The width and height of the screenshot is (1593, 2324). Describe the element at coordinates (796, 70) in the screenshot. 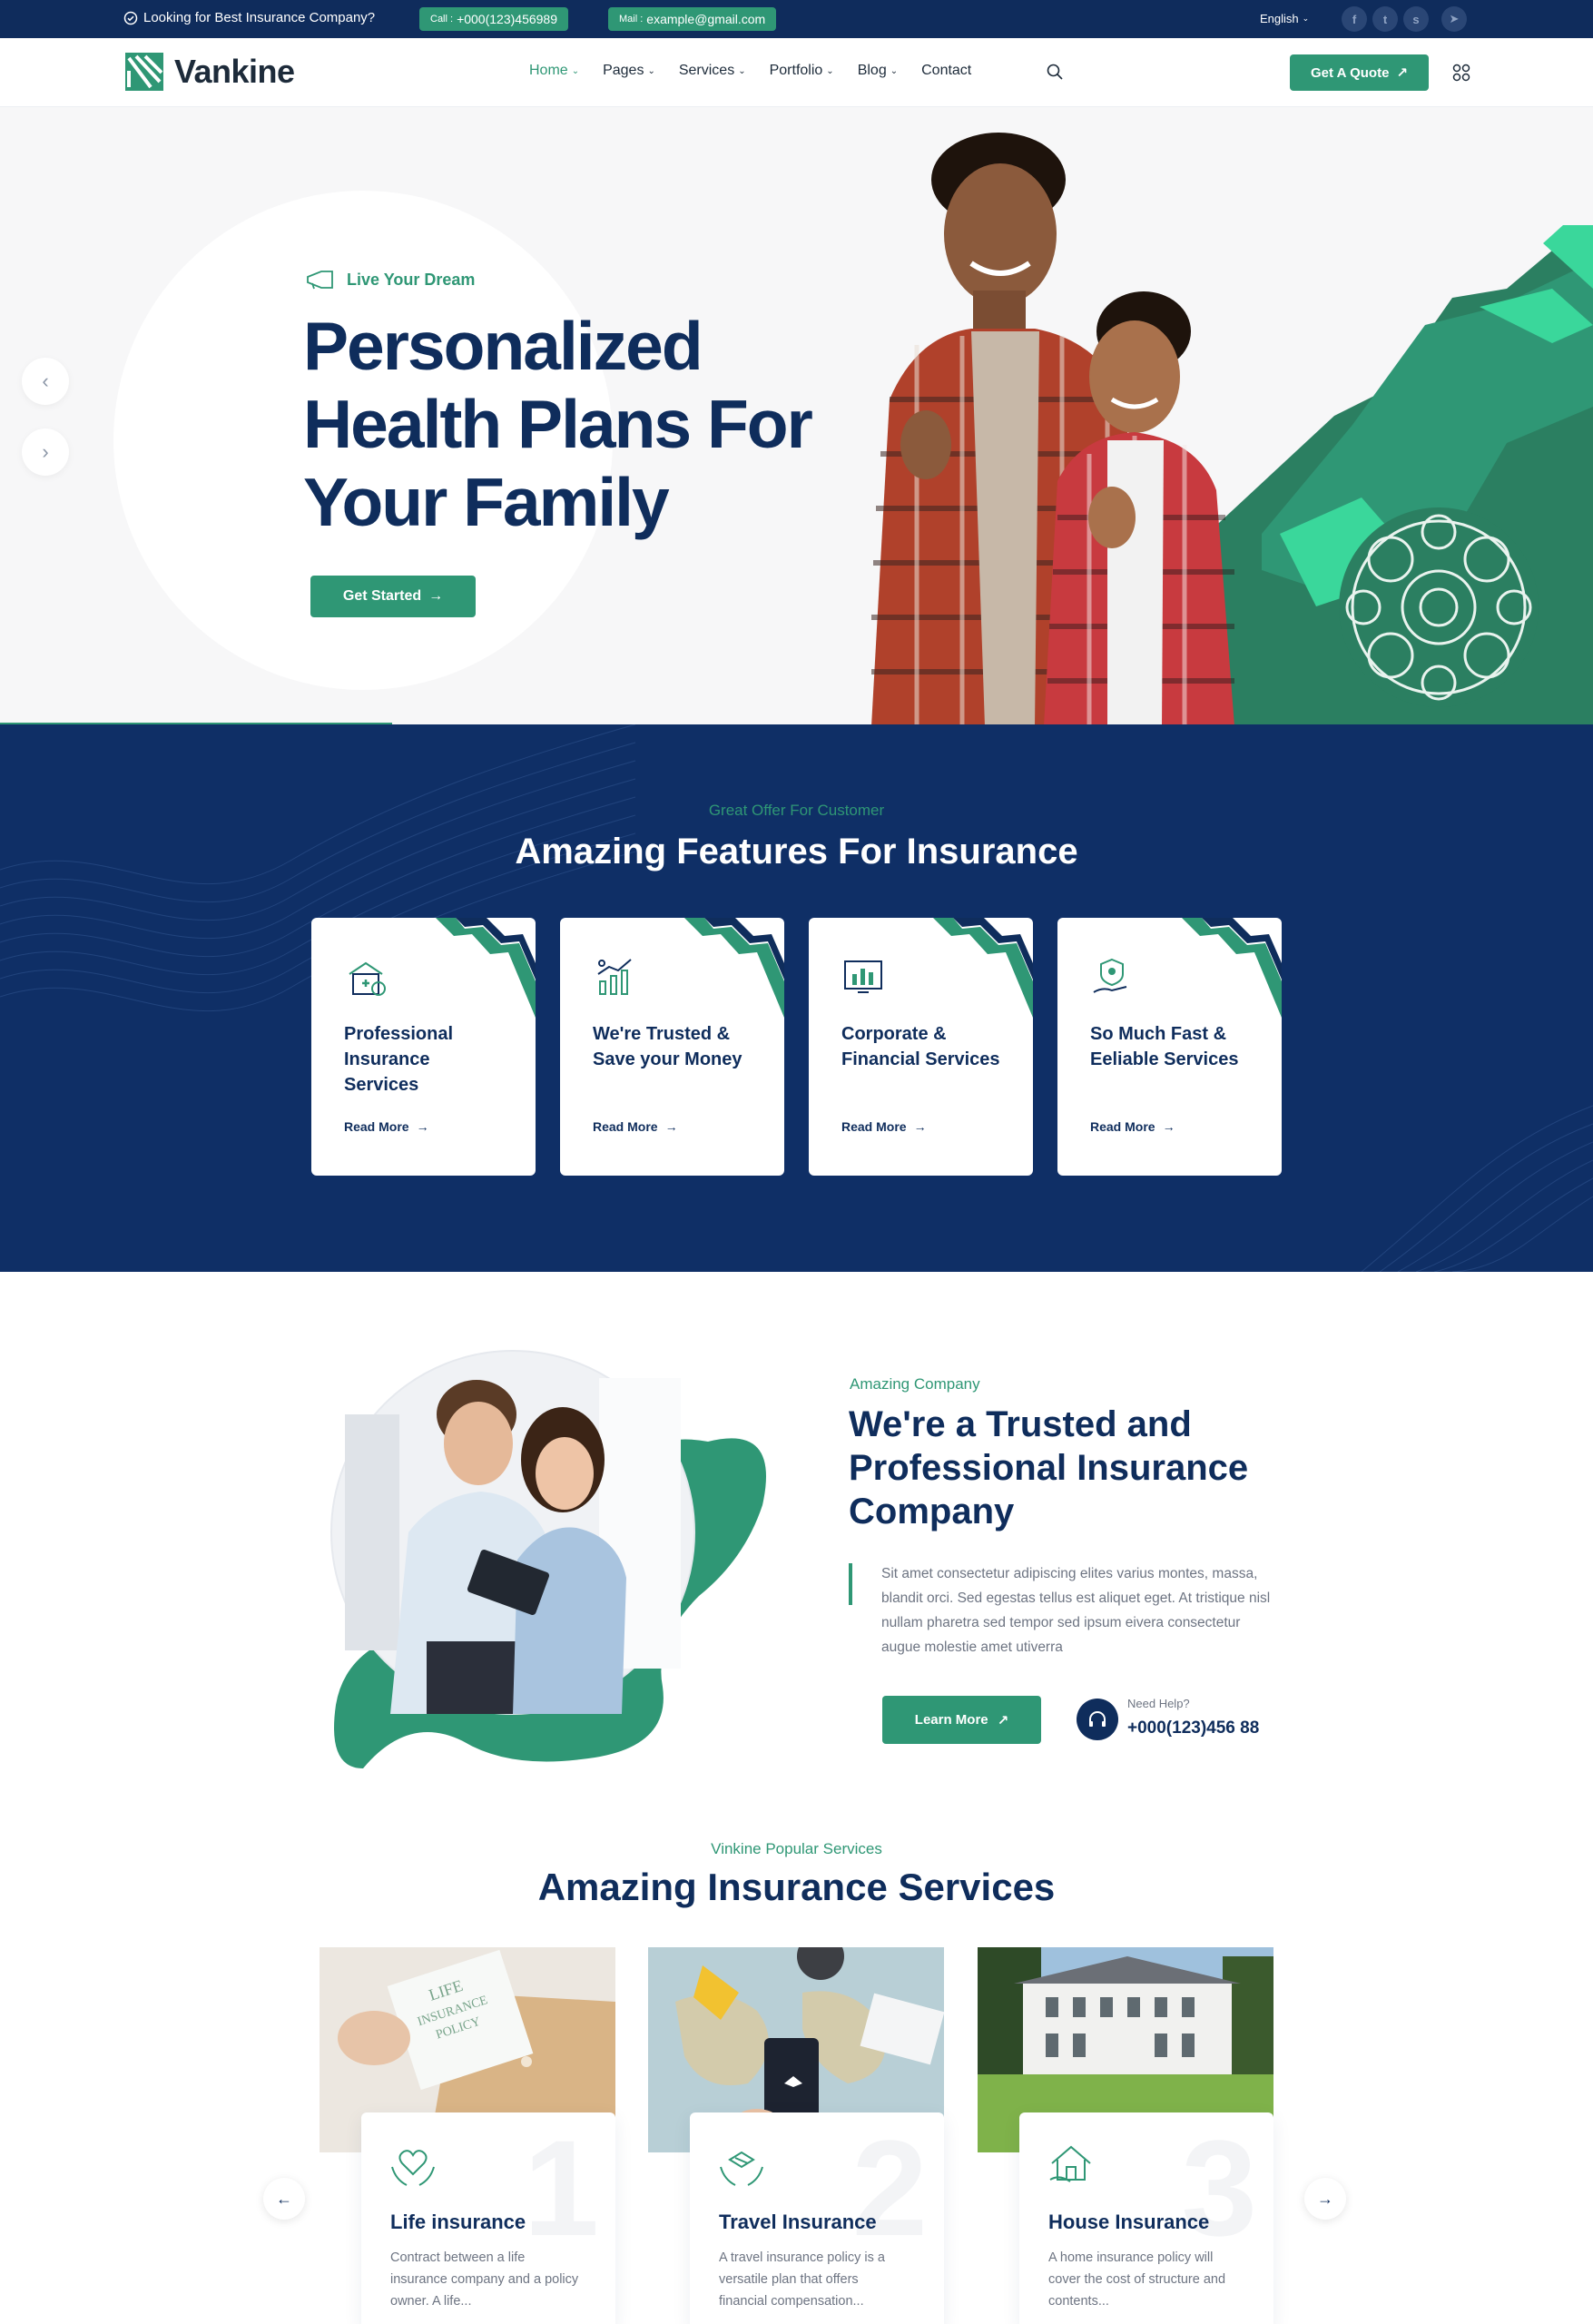

I see `nav-item-label: Portfolio` at that location.